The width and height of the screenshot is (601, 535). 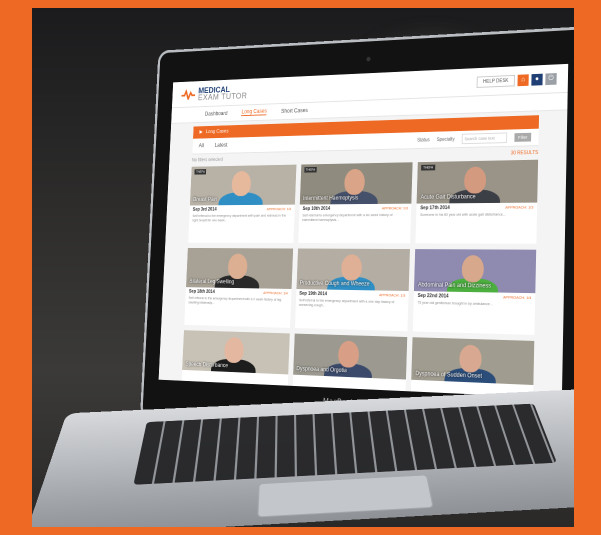 I want to click on case-date: Sep 22nd 2014, so click(x=433, y=296).